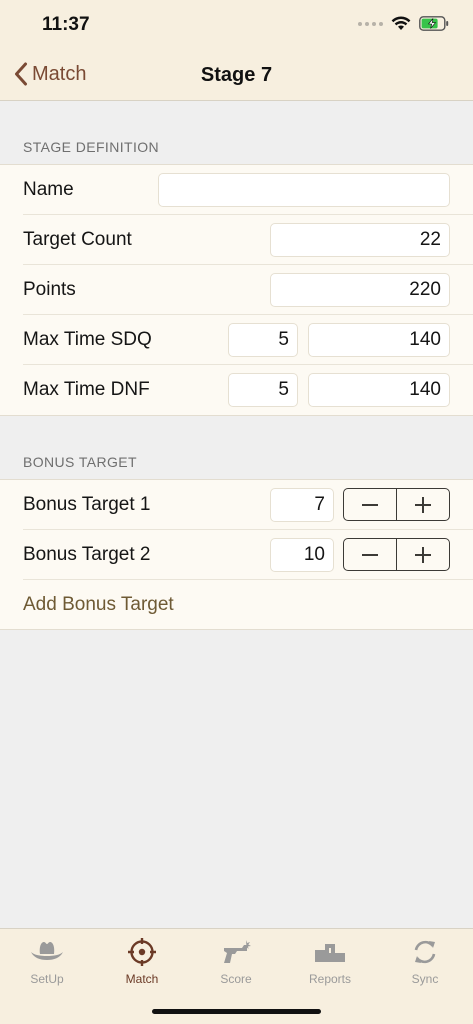 This screenshot has height=1024, width=473. I want to click on bonus-target-label: Bonus Target 2, so click(87, 554).